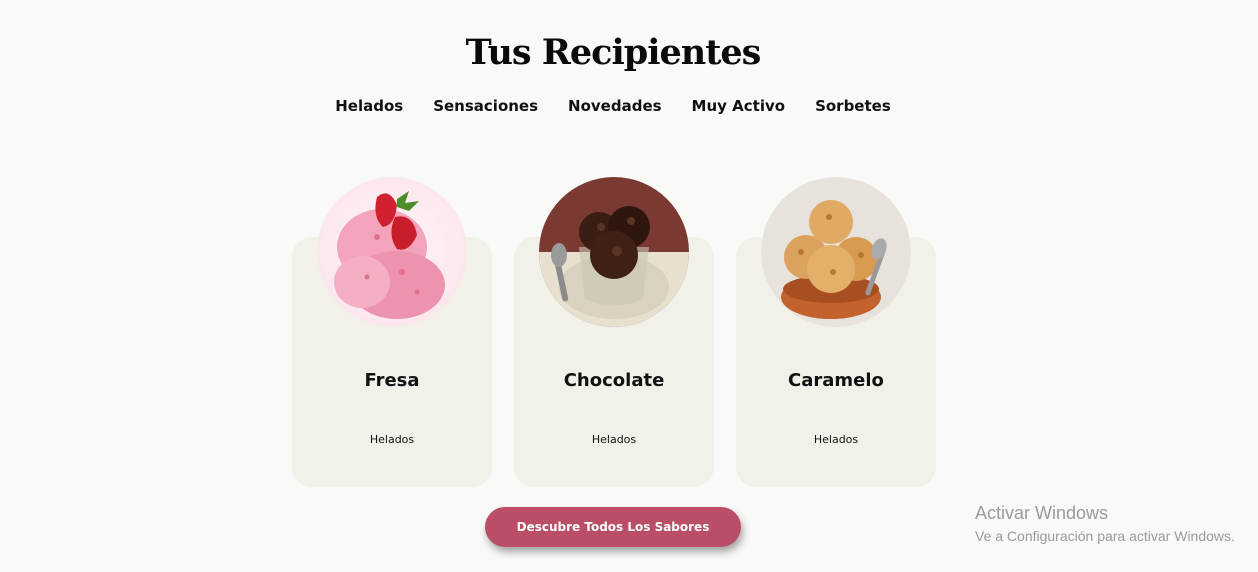 The width and height of the screenshot is (1258, 572). What do you see at coordinates (613, 52) in the screenshot?
I see `page-title: Tus Recipientes` at bounding box center [613, 52].